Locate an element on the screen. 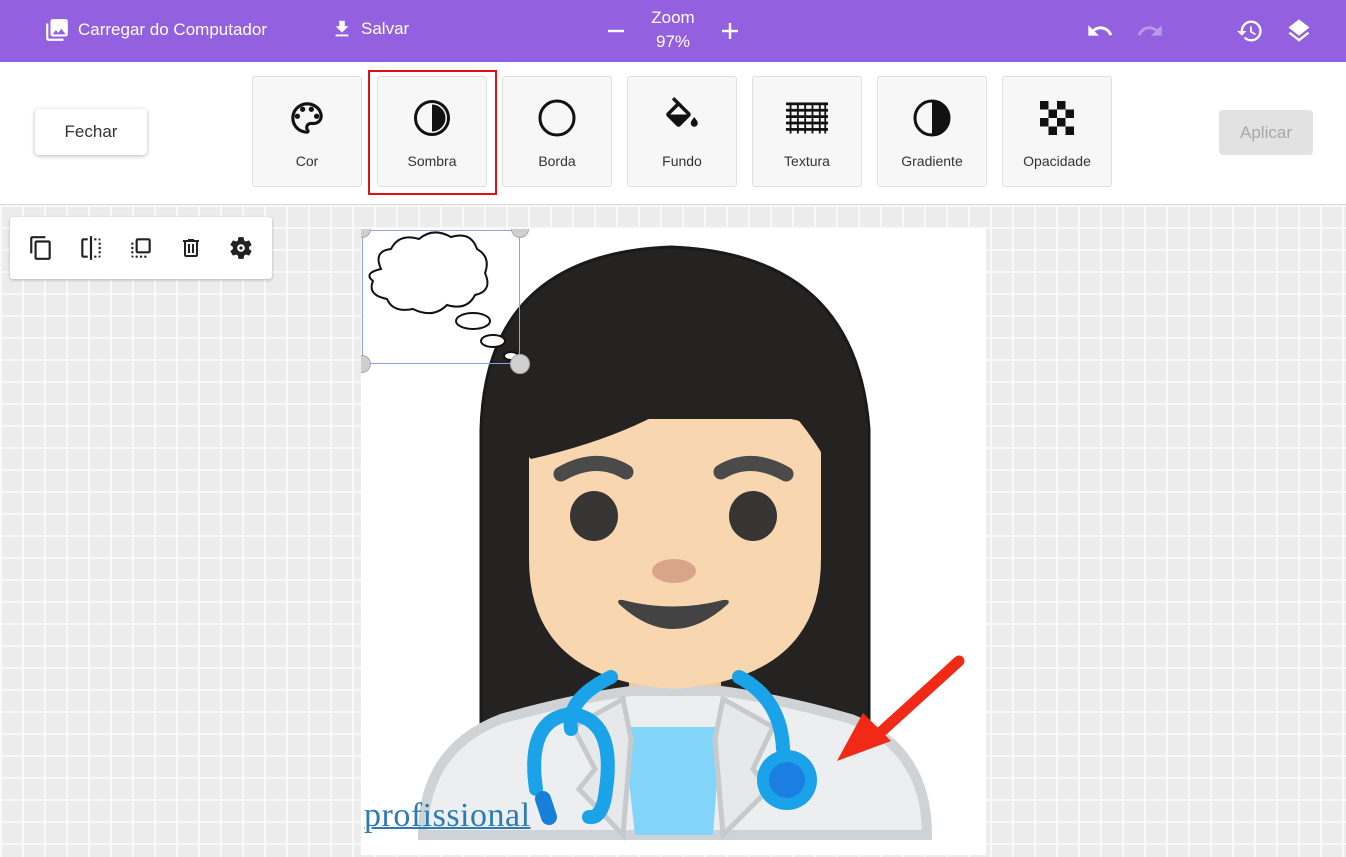 Image resolution: width=1346 pixels, height=857 pixels. trash-icon is located at coordinates (191, 248).